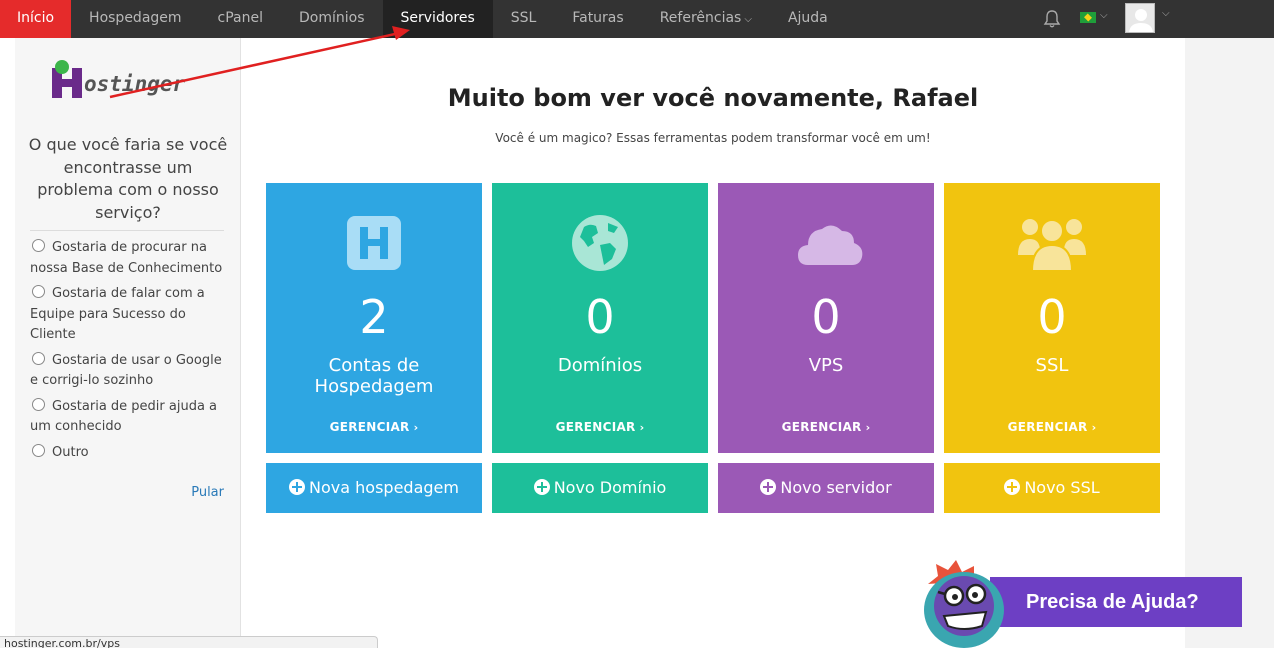 This screenshot has height=648, width=1274. I want to click on help-label: Precisa de Ajuda?, so click(1112, 602).